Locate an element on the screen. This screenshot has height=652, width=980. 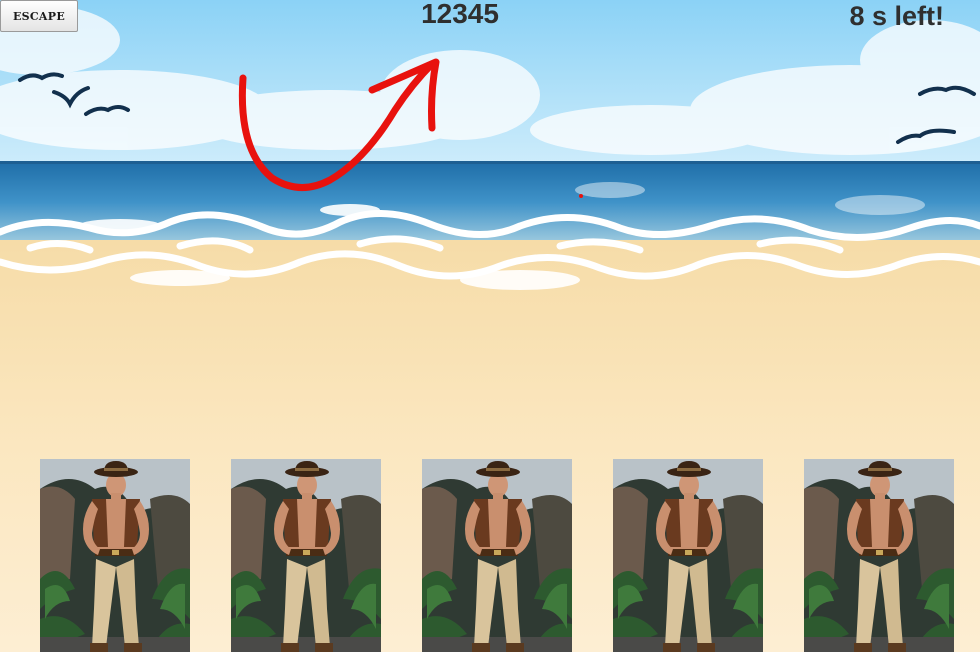
escape-button: ESCAPE is located at coordinates (39, 16).